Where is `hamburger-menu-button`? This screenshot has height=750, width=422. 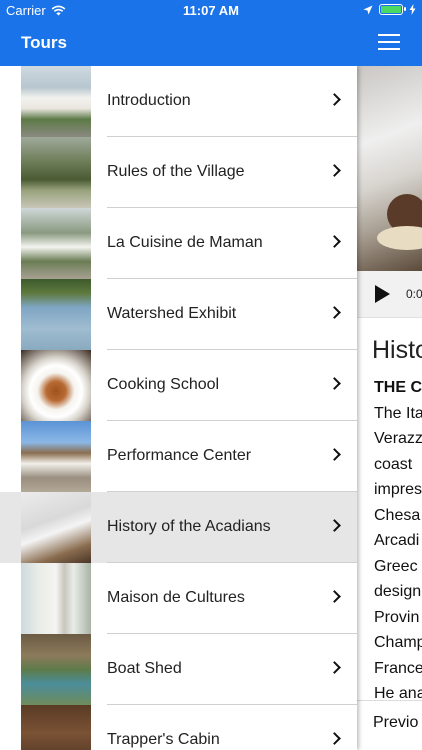 hamburger-menu-button is located at coordinates (389, 43).